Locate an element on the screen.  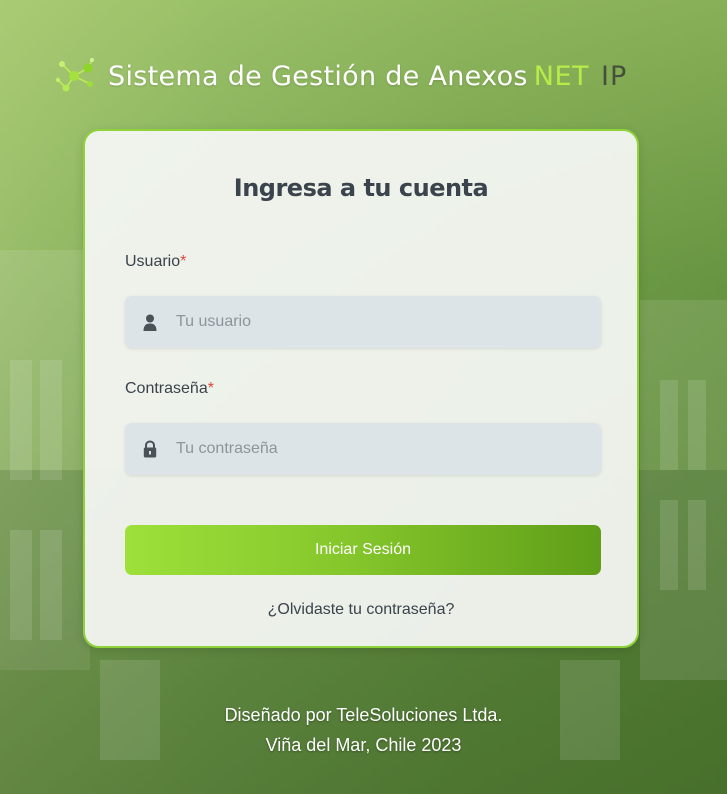
app-title-net: NET is located at coordinates (561, 76).